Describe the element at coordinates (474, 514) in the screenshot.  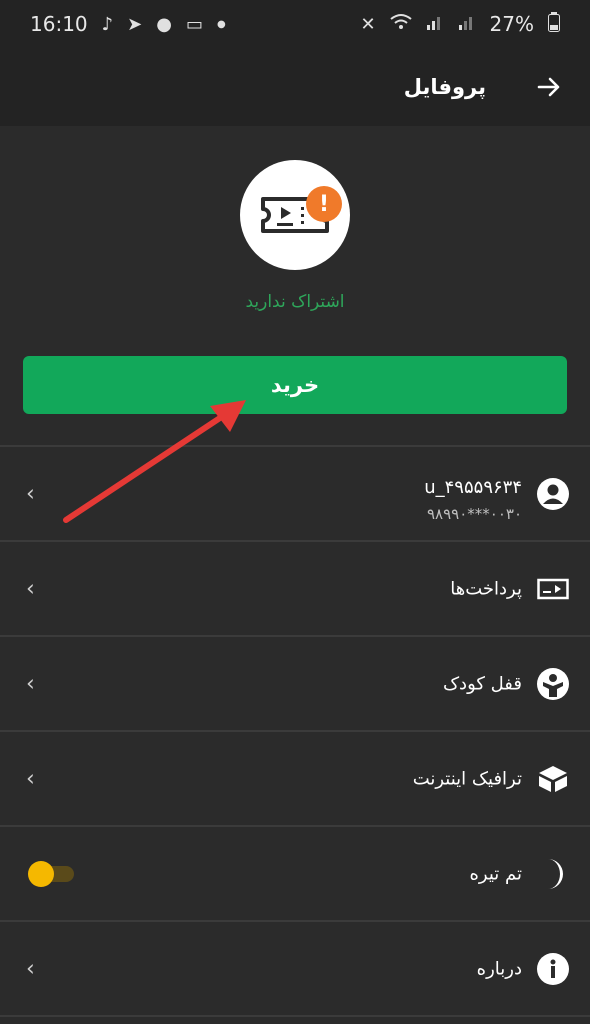
I see `account-phone: ۹۸۹۹۰***۰۰۳۰` at that location.